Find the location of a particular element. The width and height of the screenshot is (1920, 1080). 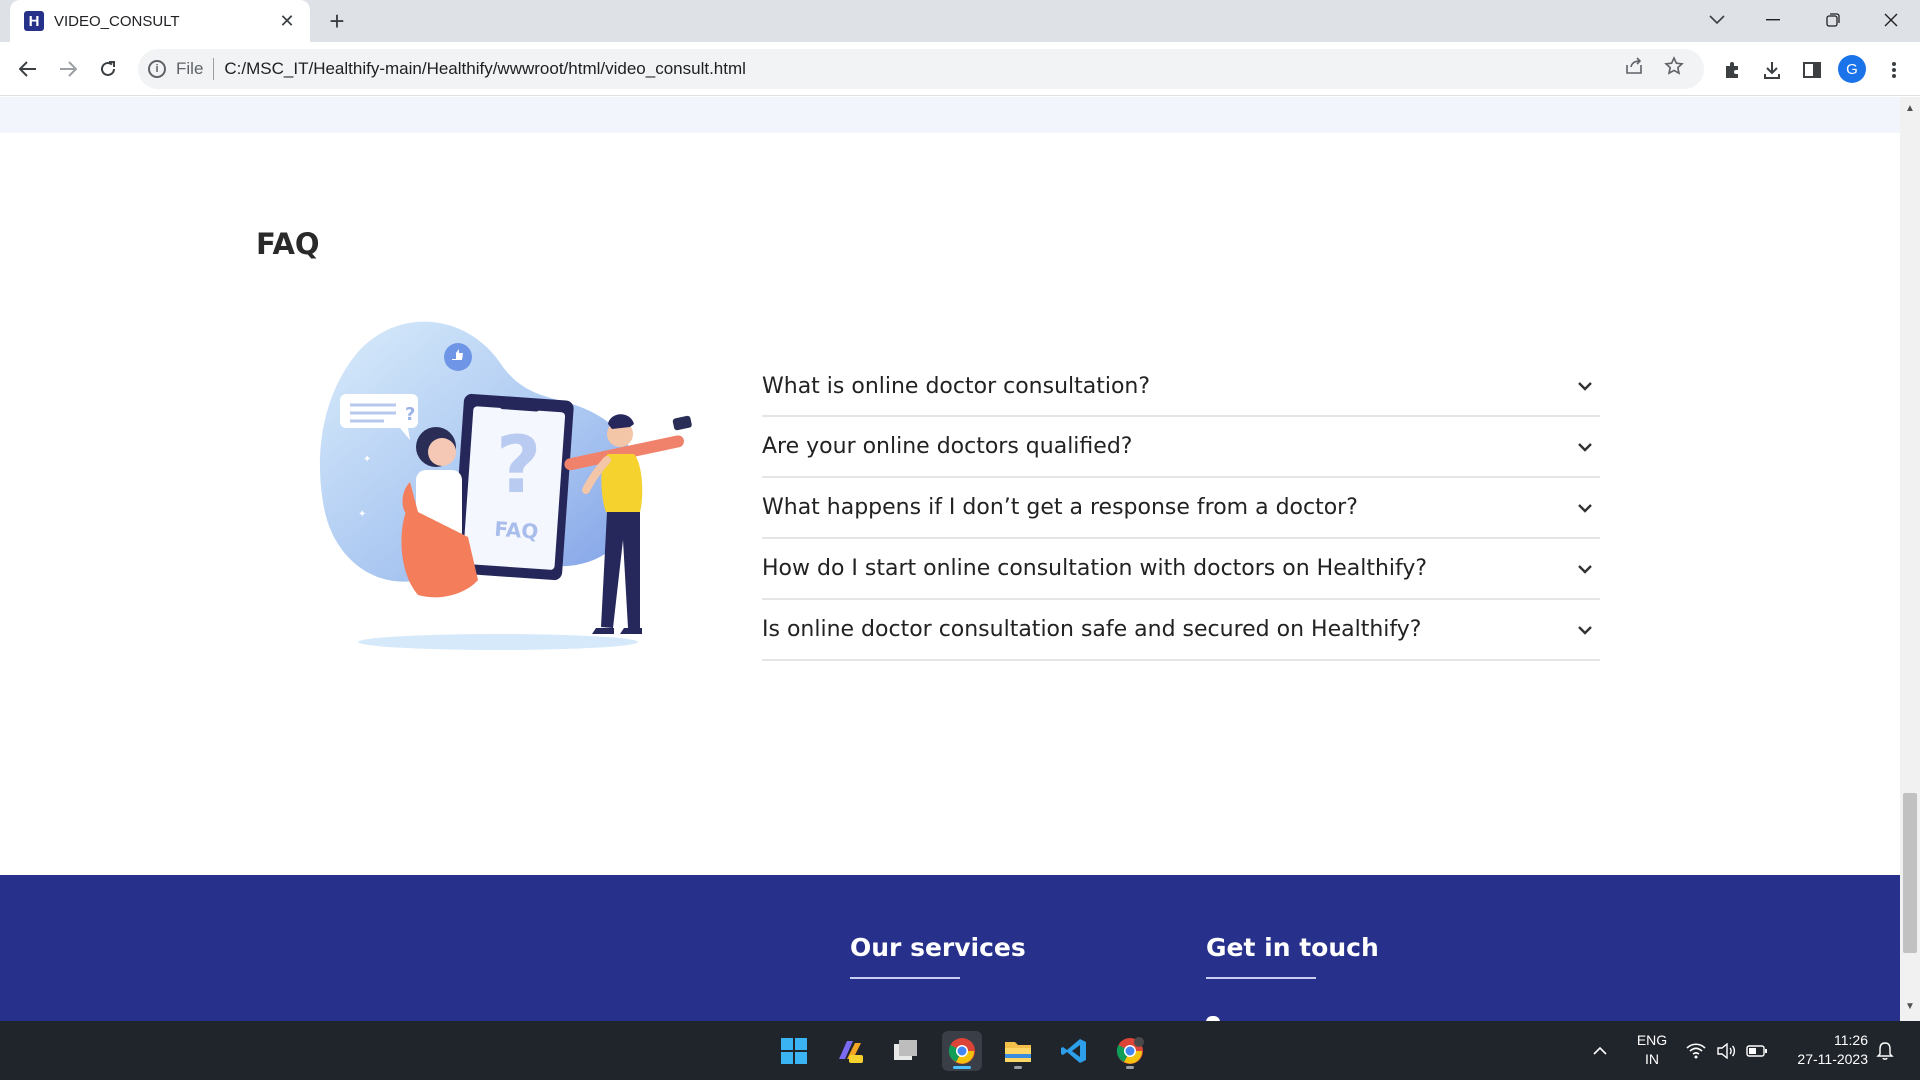

task-view-icon is located at coordinates (906, 1051).